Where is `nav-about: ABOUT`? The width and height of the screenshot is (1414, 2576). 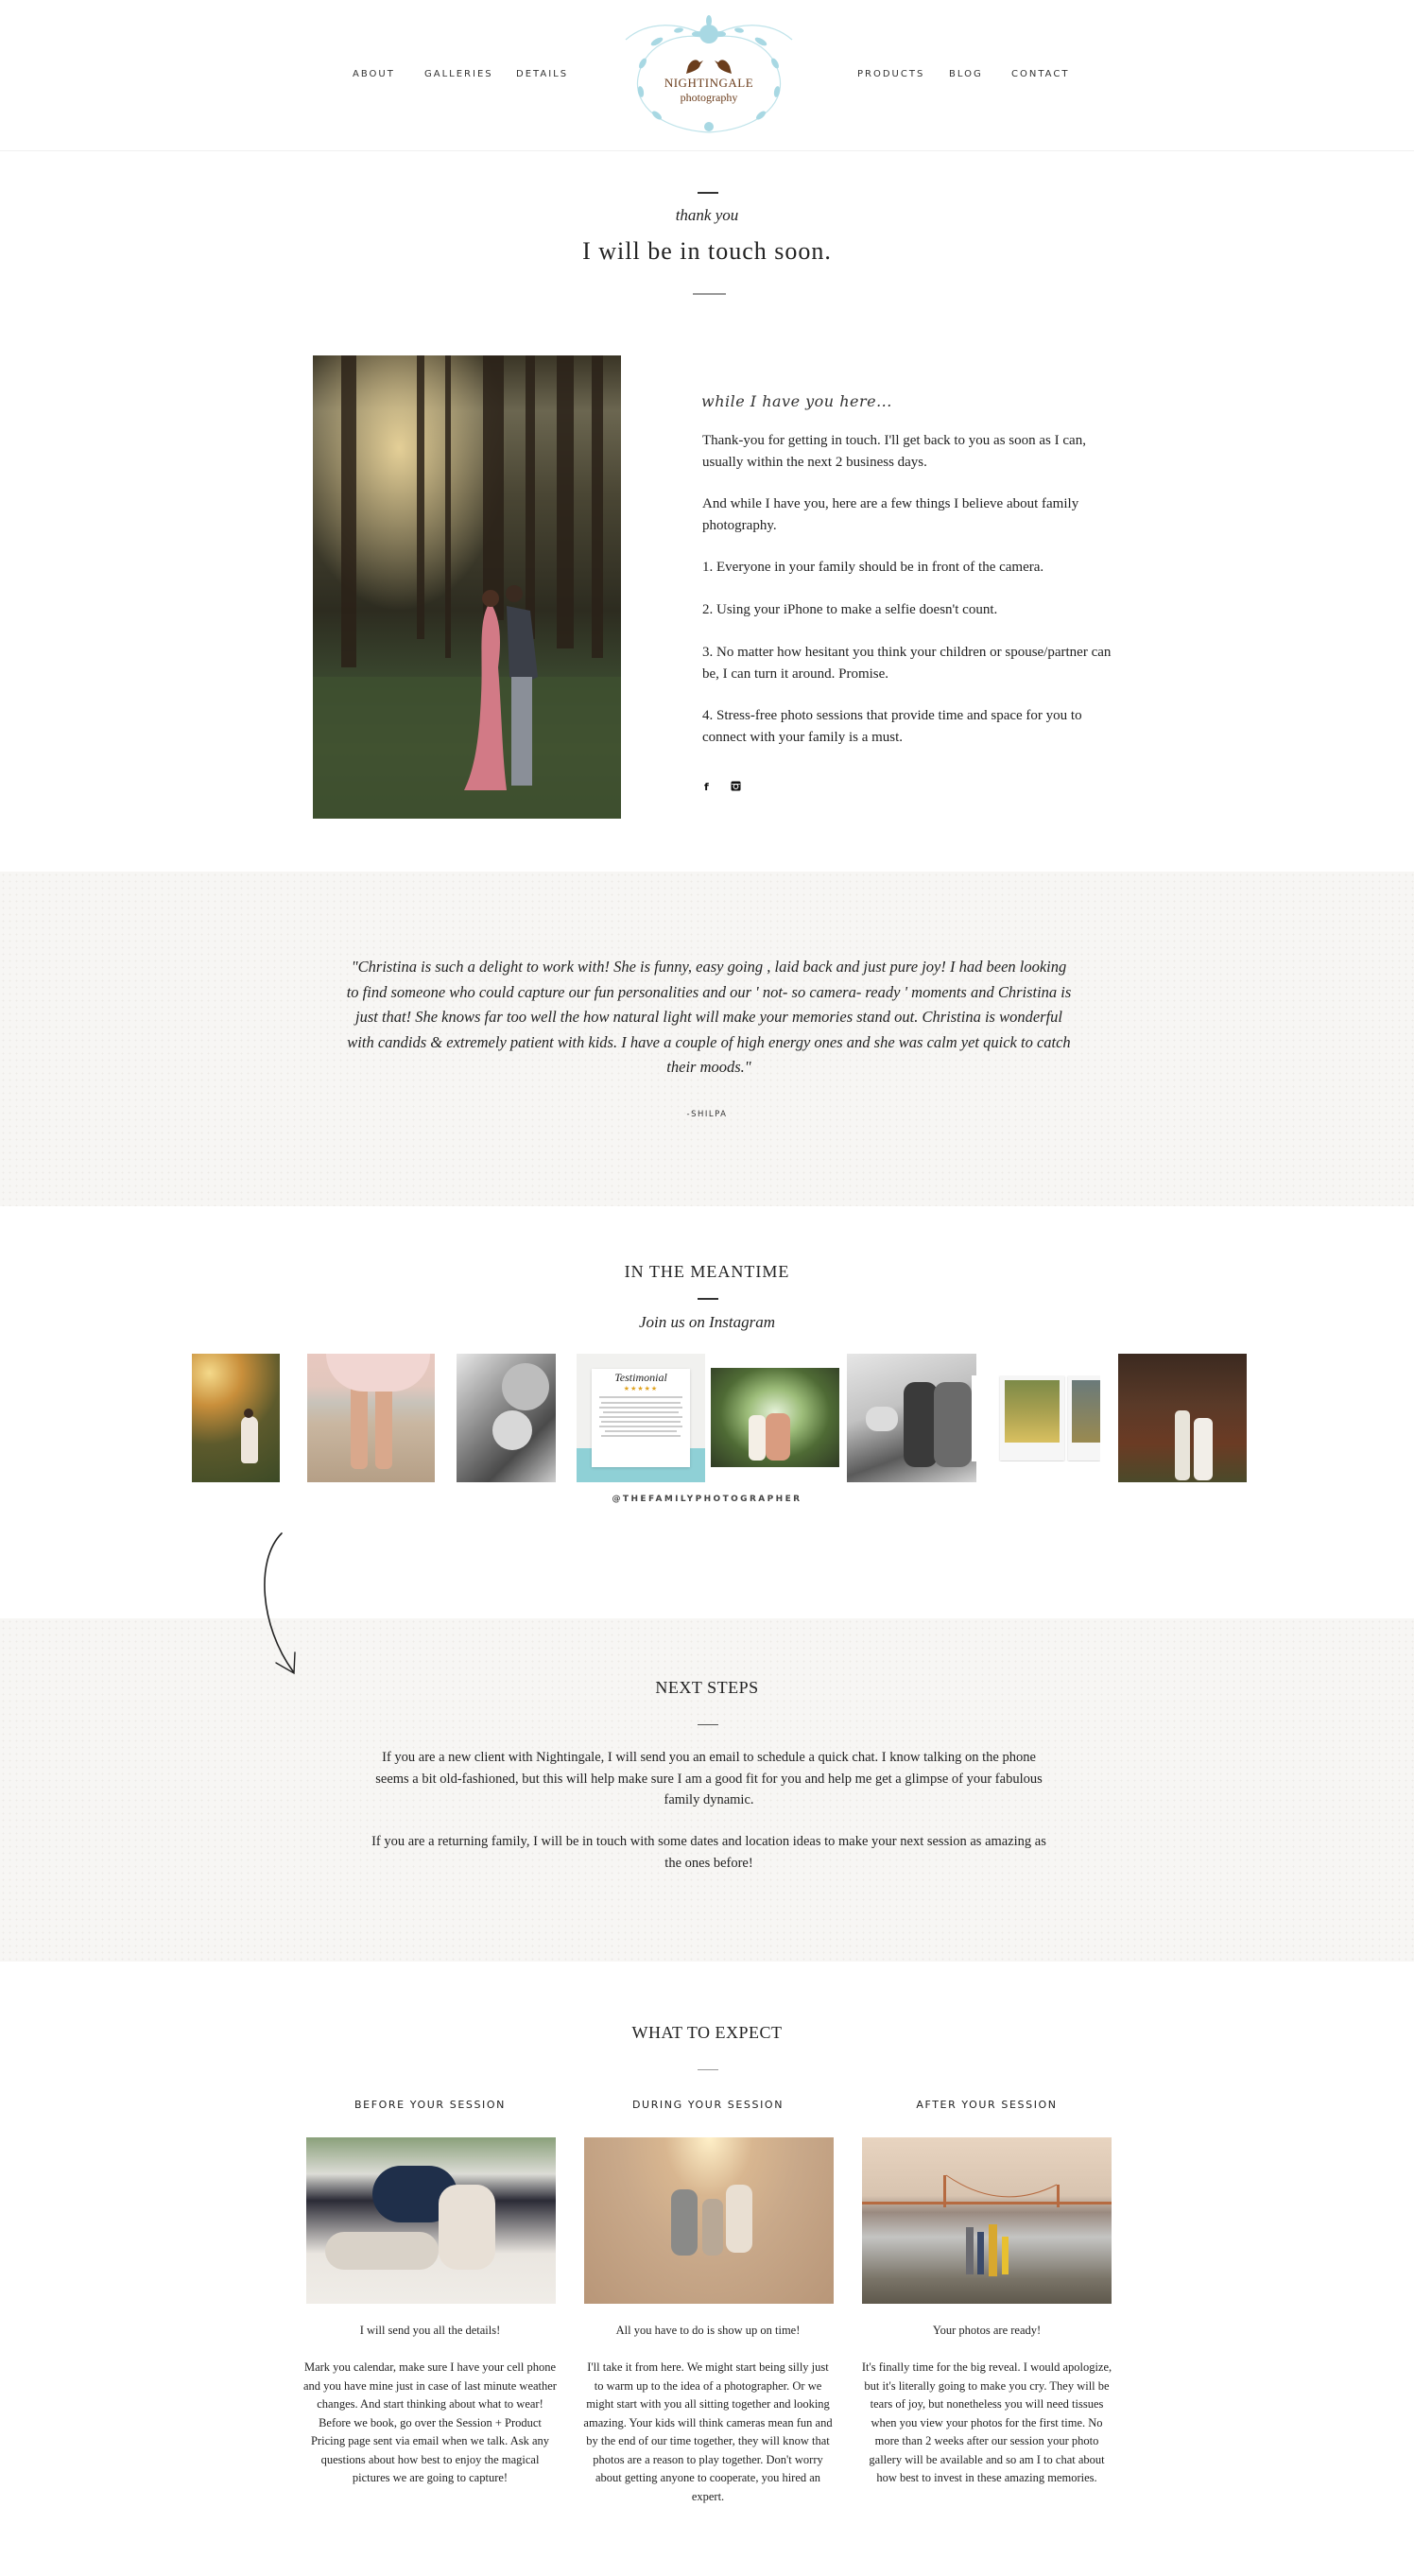 nav-about: ABOUT is located at coordinates (374, 74).